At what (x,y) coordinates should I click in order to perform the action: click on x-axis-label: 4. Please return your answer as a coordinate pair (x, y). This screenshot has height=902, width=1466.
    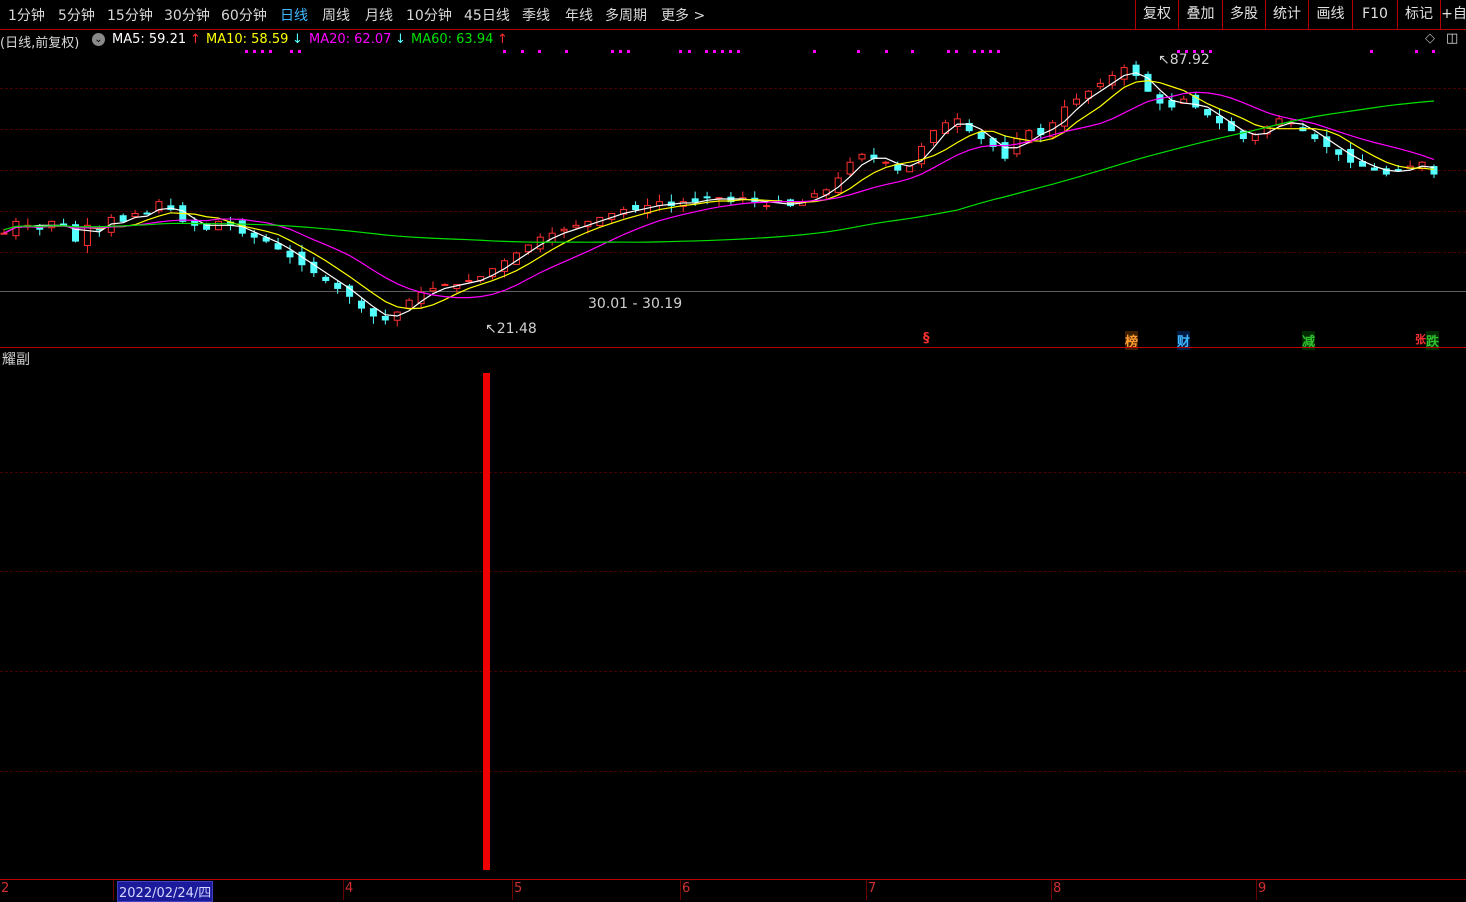
    Looking at the image, I should click on (349, 888).